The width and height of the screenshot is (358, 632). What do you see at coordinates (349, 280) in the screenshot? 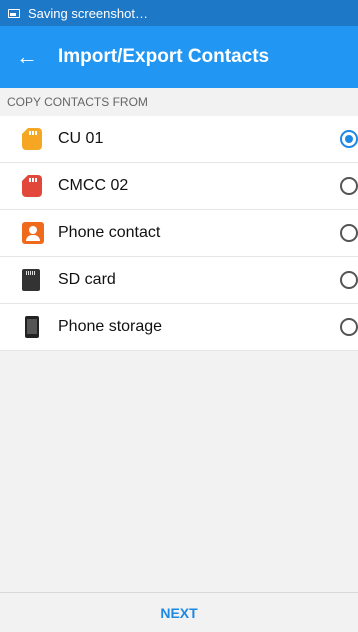
I see `radio-sd-card` at bounding box center [349, 280].